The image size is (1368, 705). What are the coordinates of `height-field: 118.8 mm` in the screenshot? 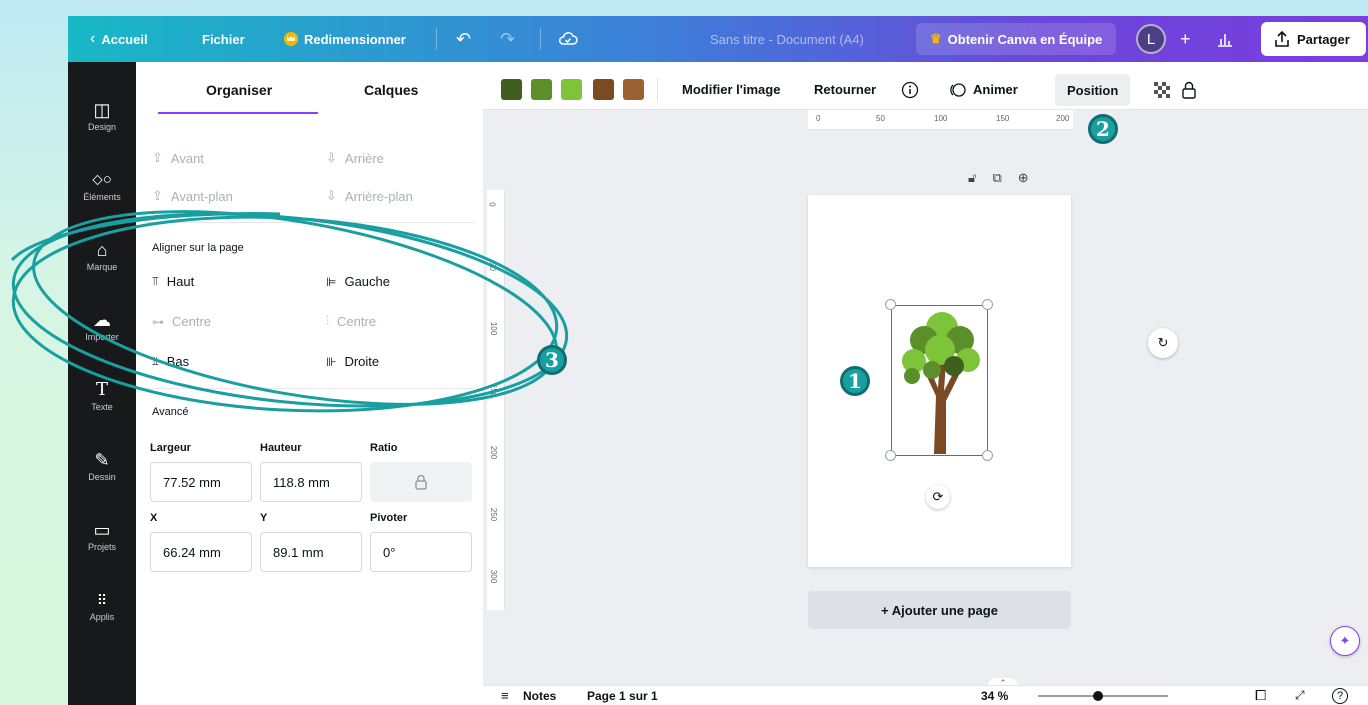 It's located at (311, 482).